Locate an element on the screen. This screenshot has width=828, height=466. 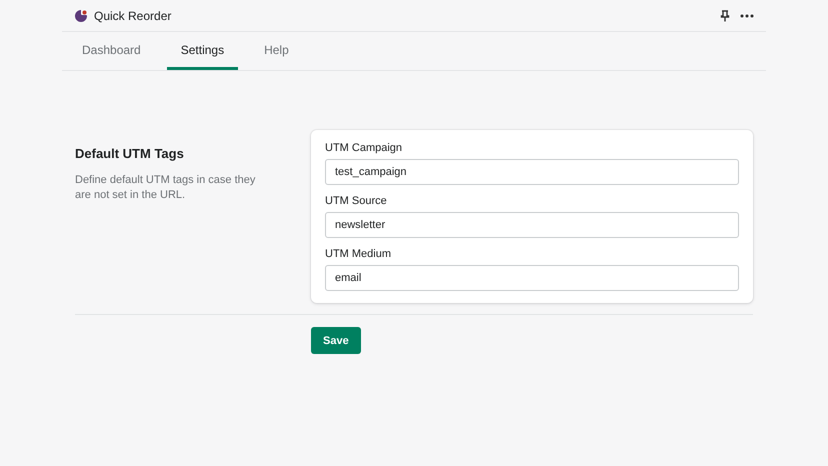
app-title: Quick Reorder is located at coordinates (133, 15).